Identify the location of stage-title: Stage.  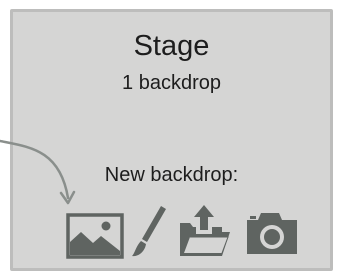
(171, 46).